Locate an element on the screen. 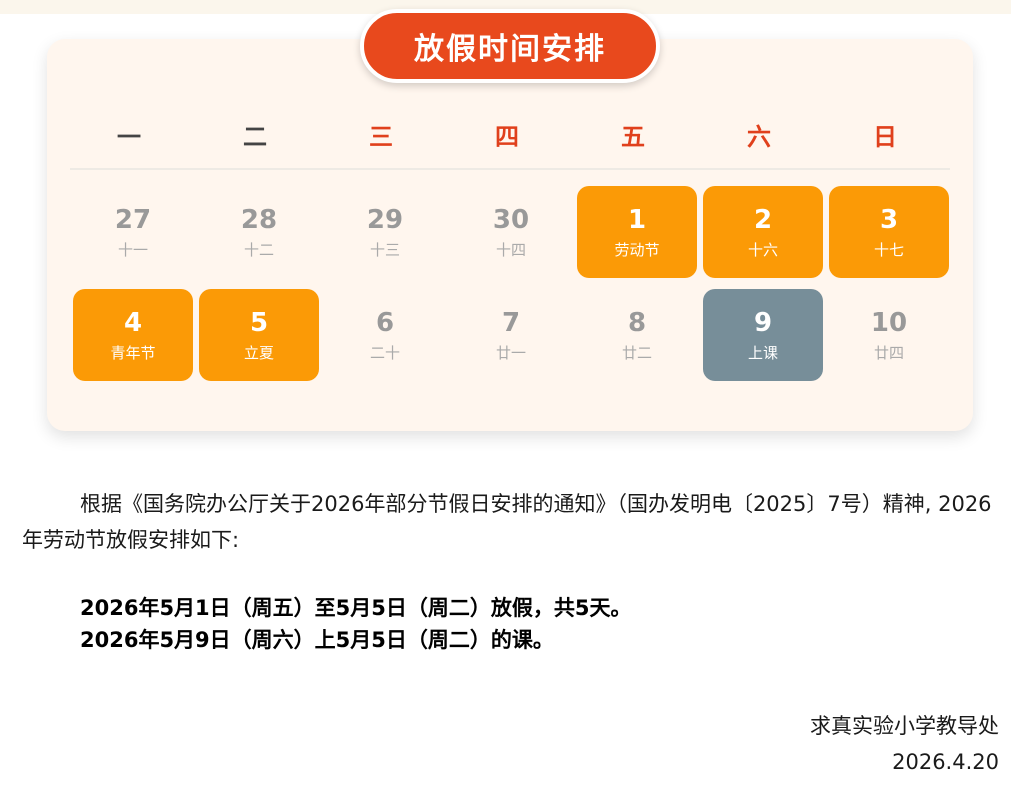  calendar-day: 29 十三 is located at coordinates (385, 232).